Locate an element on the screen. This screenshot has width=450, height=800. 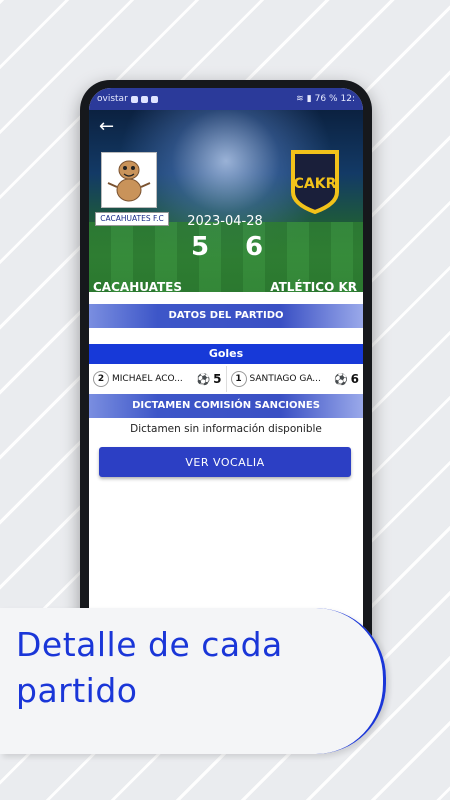
datos-partido-banner: DATOS DEL PARTIDO is located at coordinates (226, 316).